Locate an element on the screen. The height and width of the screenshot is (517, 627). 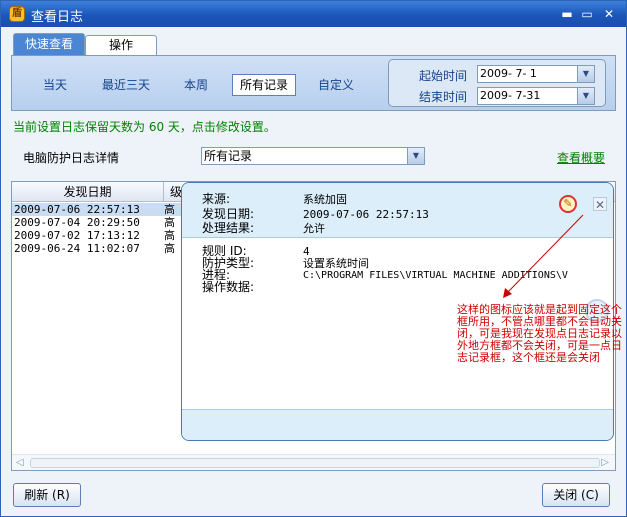
popup-footer is located at coordinates (397, 424).